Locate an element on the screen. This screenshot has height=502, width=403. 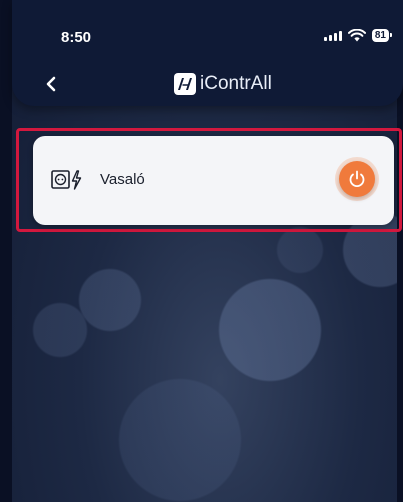
chevron-left-icon is located at coordinates (51, 84).